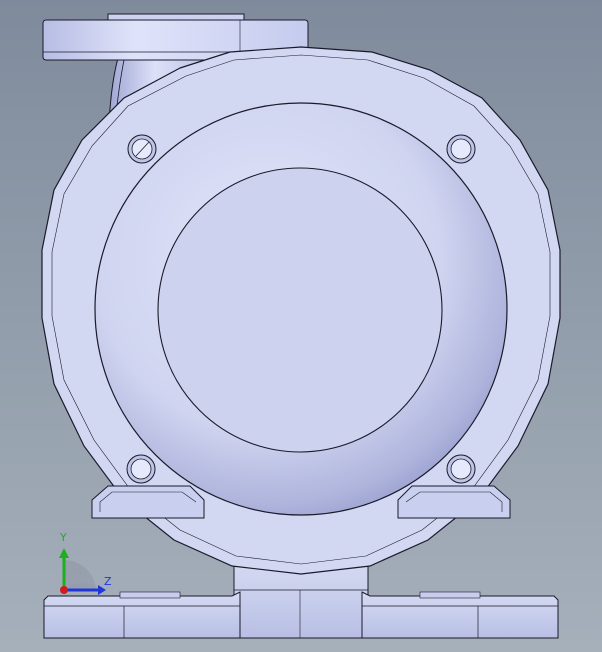 This screenshot has width=602, height=652. What do you see at coordinates (461, 469) in the screenshot?
I see `bolt-hole-bottom-right` at bounding box center [461, 469].